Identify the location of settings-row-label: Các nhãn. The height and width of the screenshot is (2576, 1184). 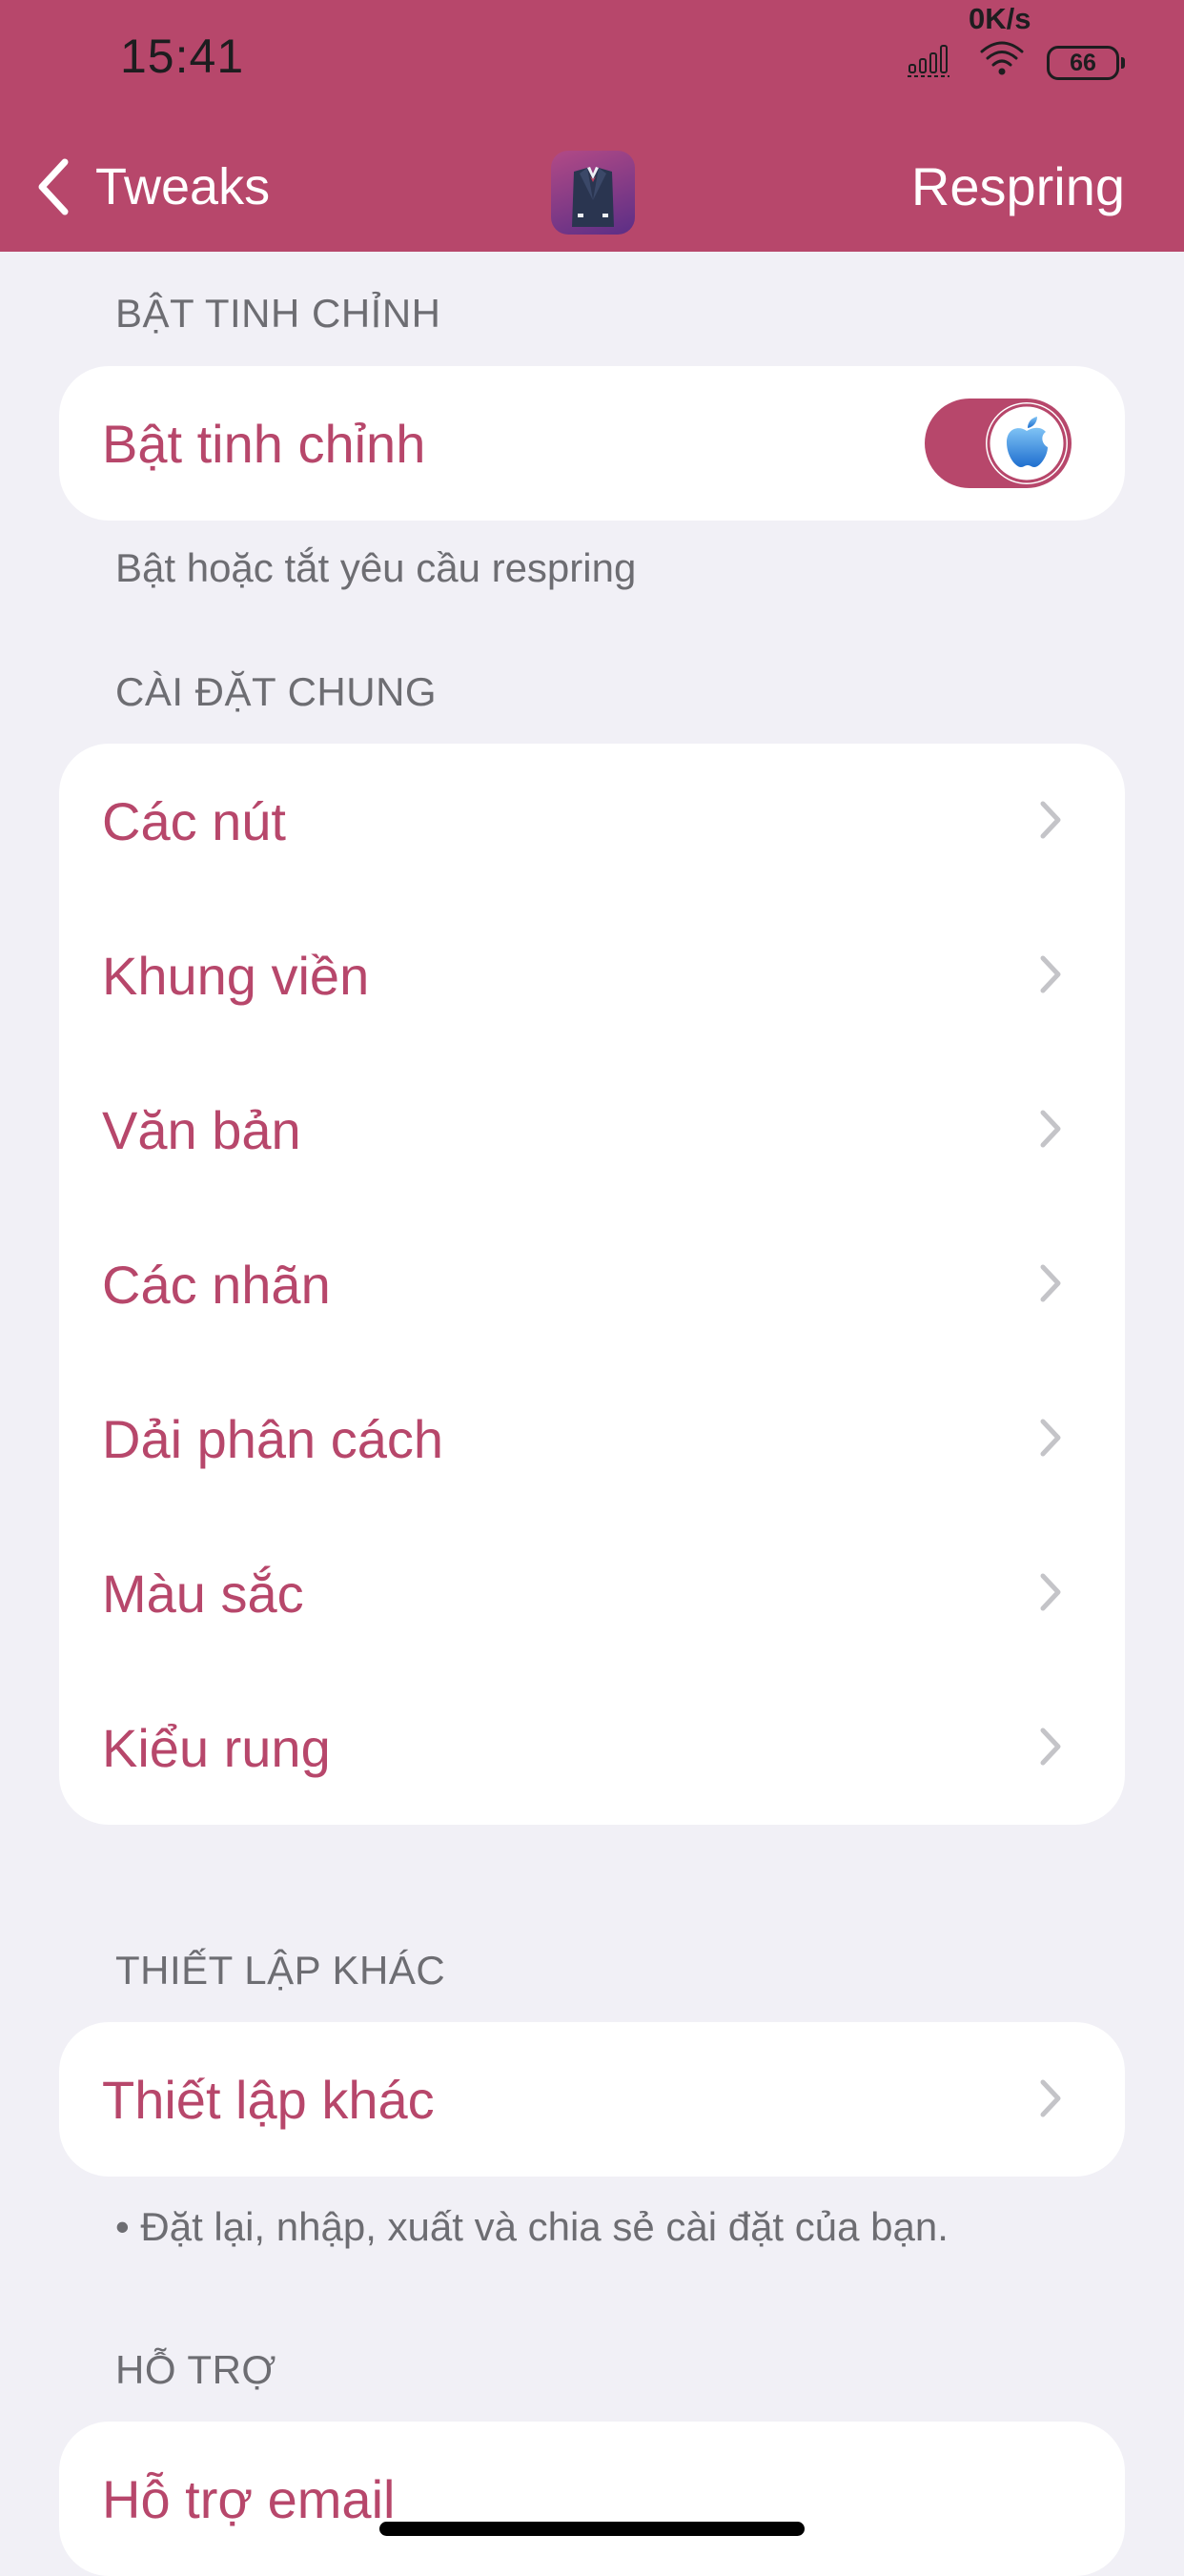
(216, 1284).